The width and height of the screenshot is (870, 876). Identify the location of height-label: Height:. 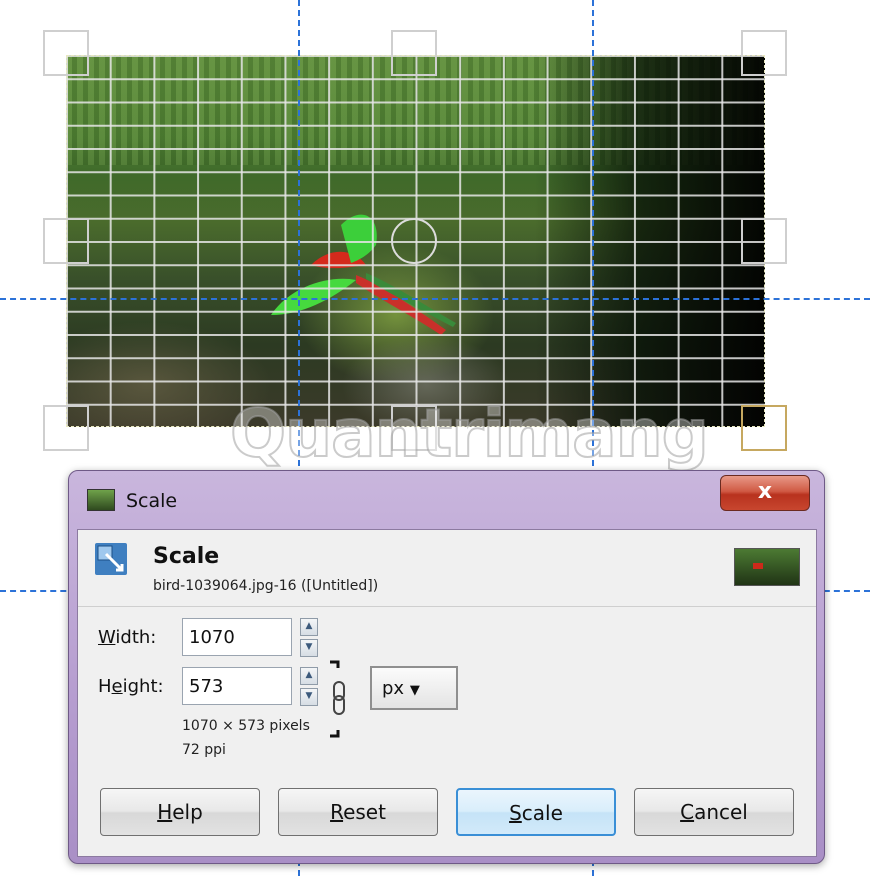
(131, 686).